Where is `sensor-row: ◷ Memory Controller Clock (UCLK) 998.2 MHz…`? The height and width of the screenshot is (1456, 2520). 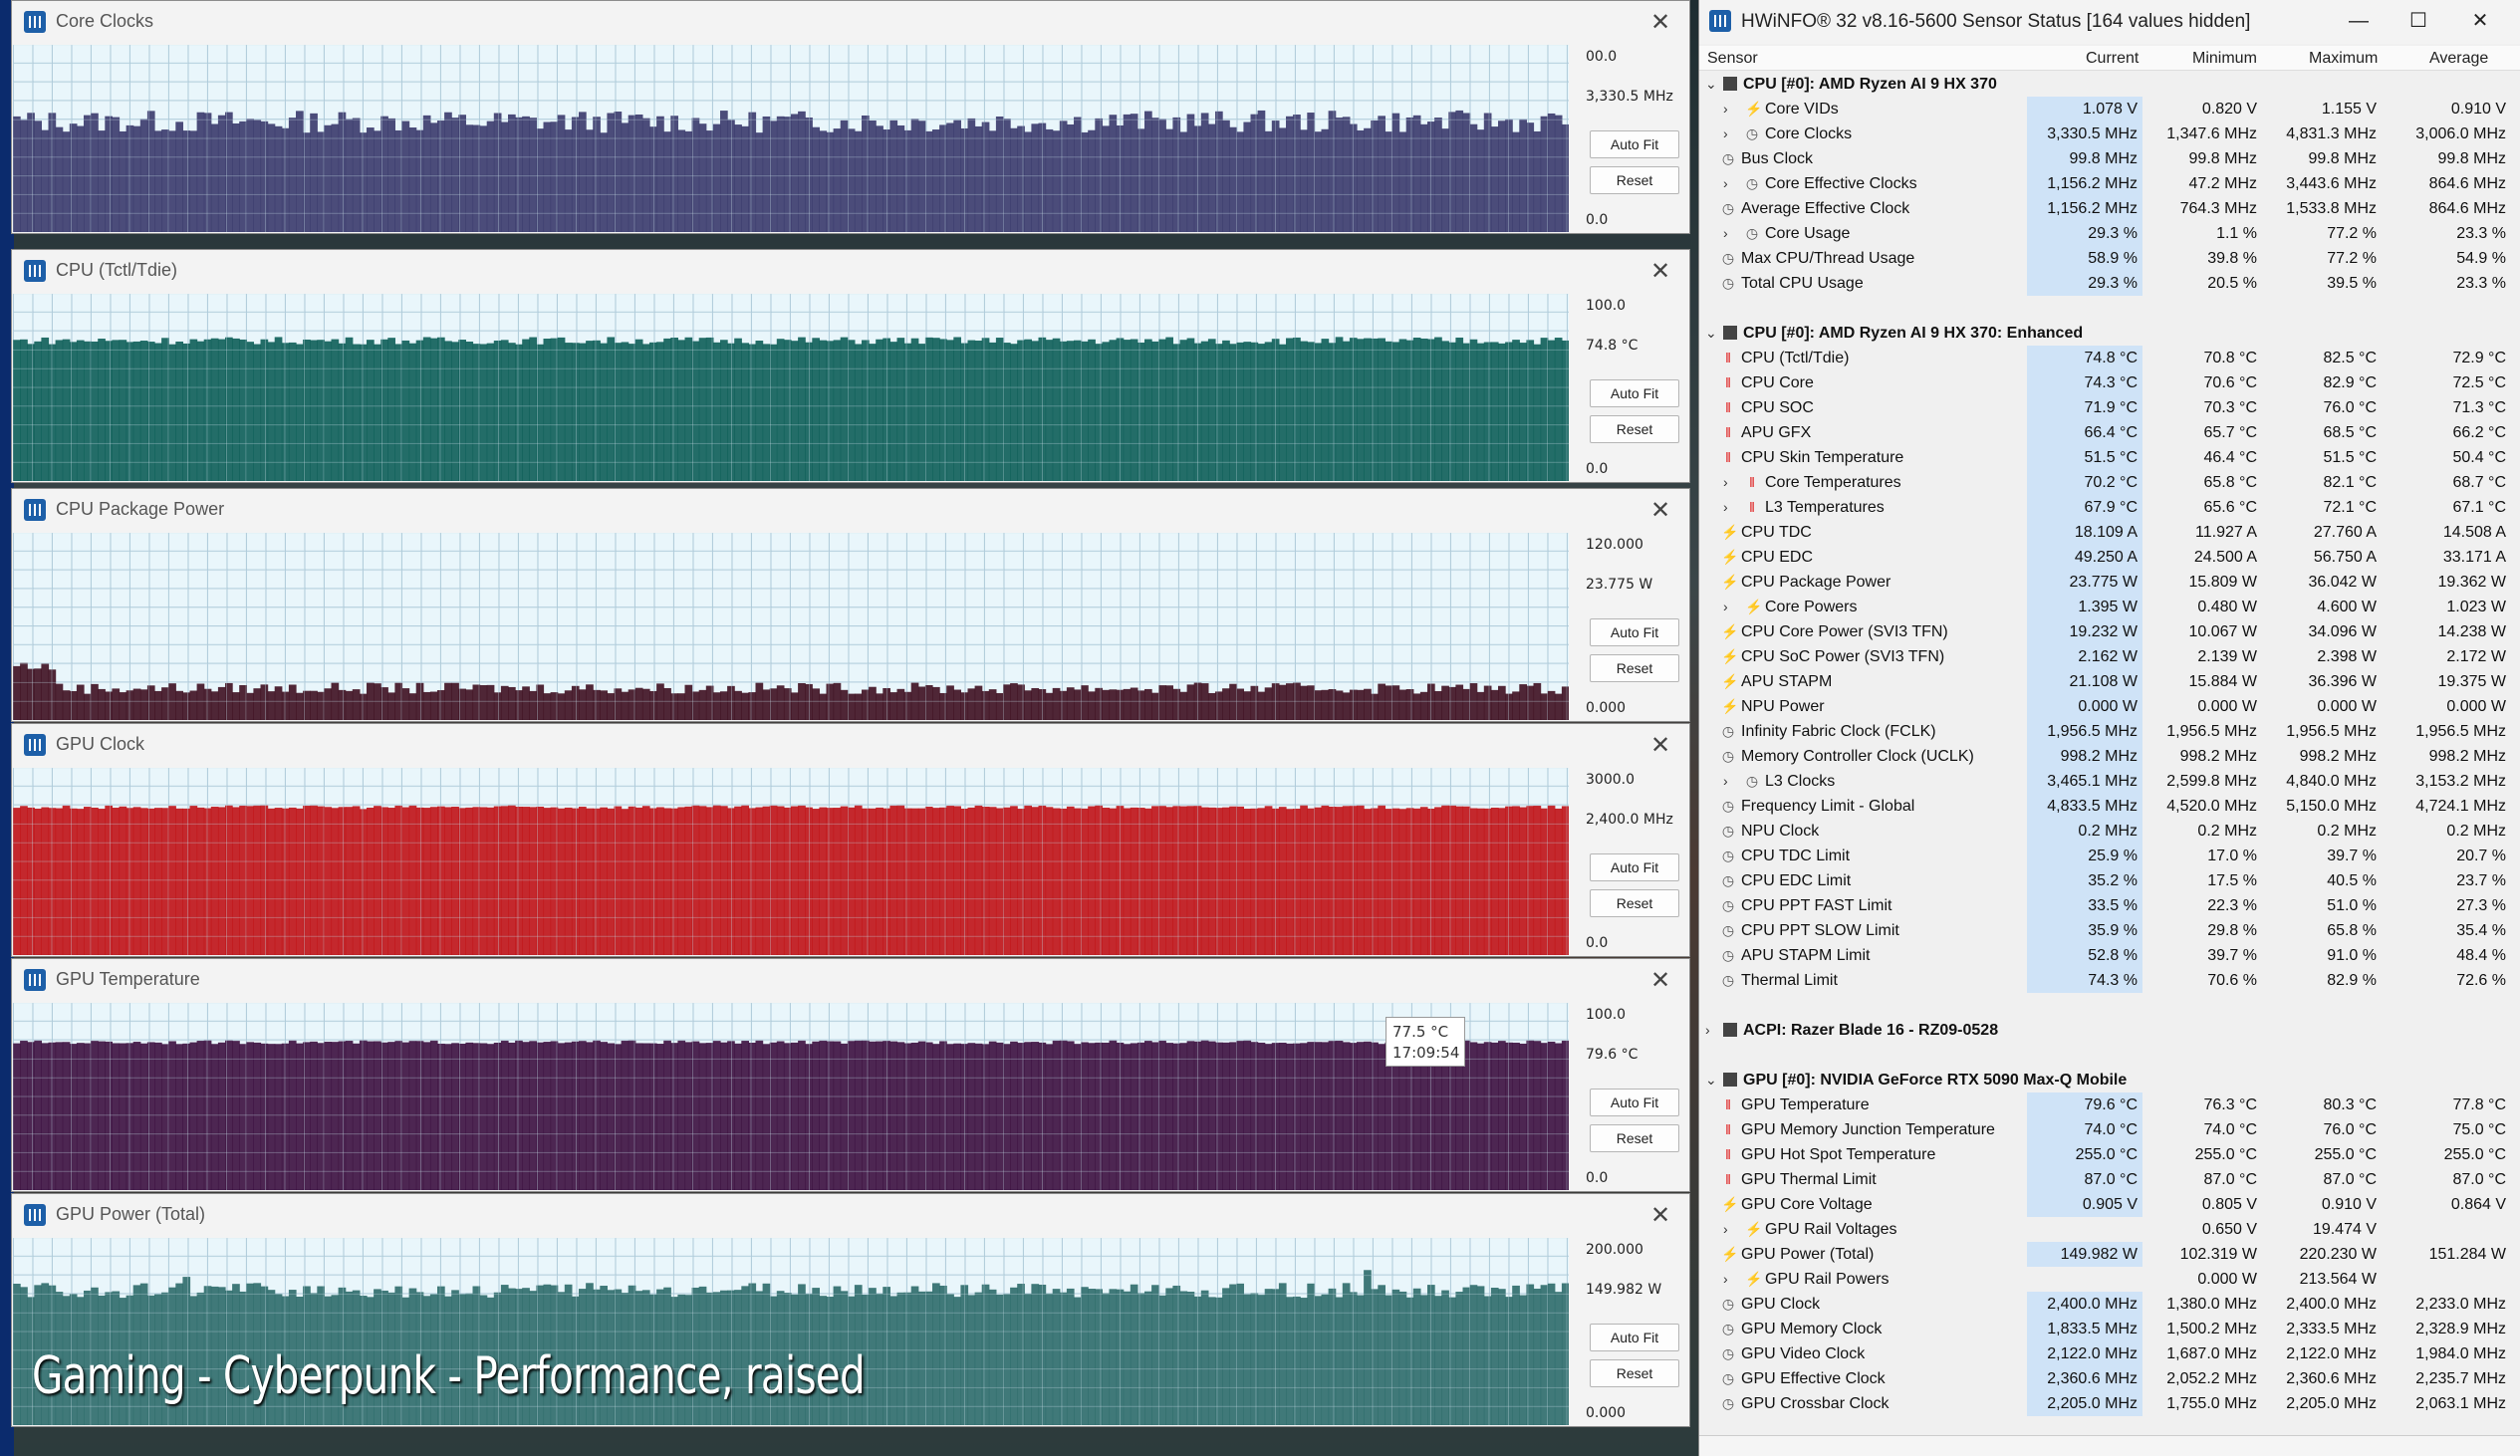
sensor-row: ◷ Memory Controller Clock (UCLK) 998.2 MHz… is located at coordinates (2109, 756).